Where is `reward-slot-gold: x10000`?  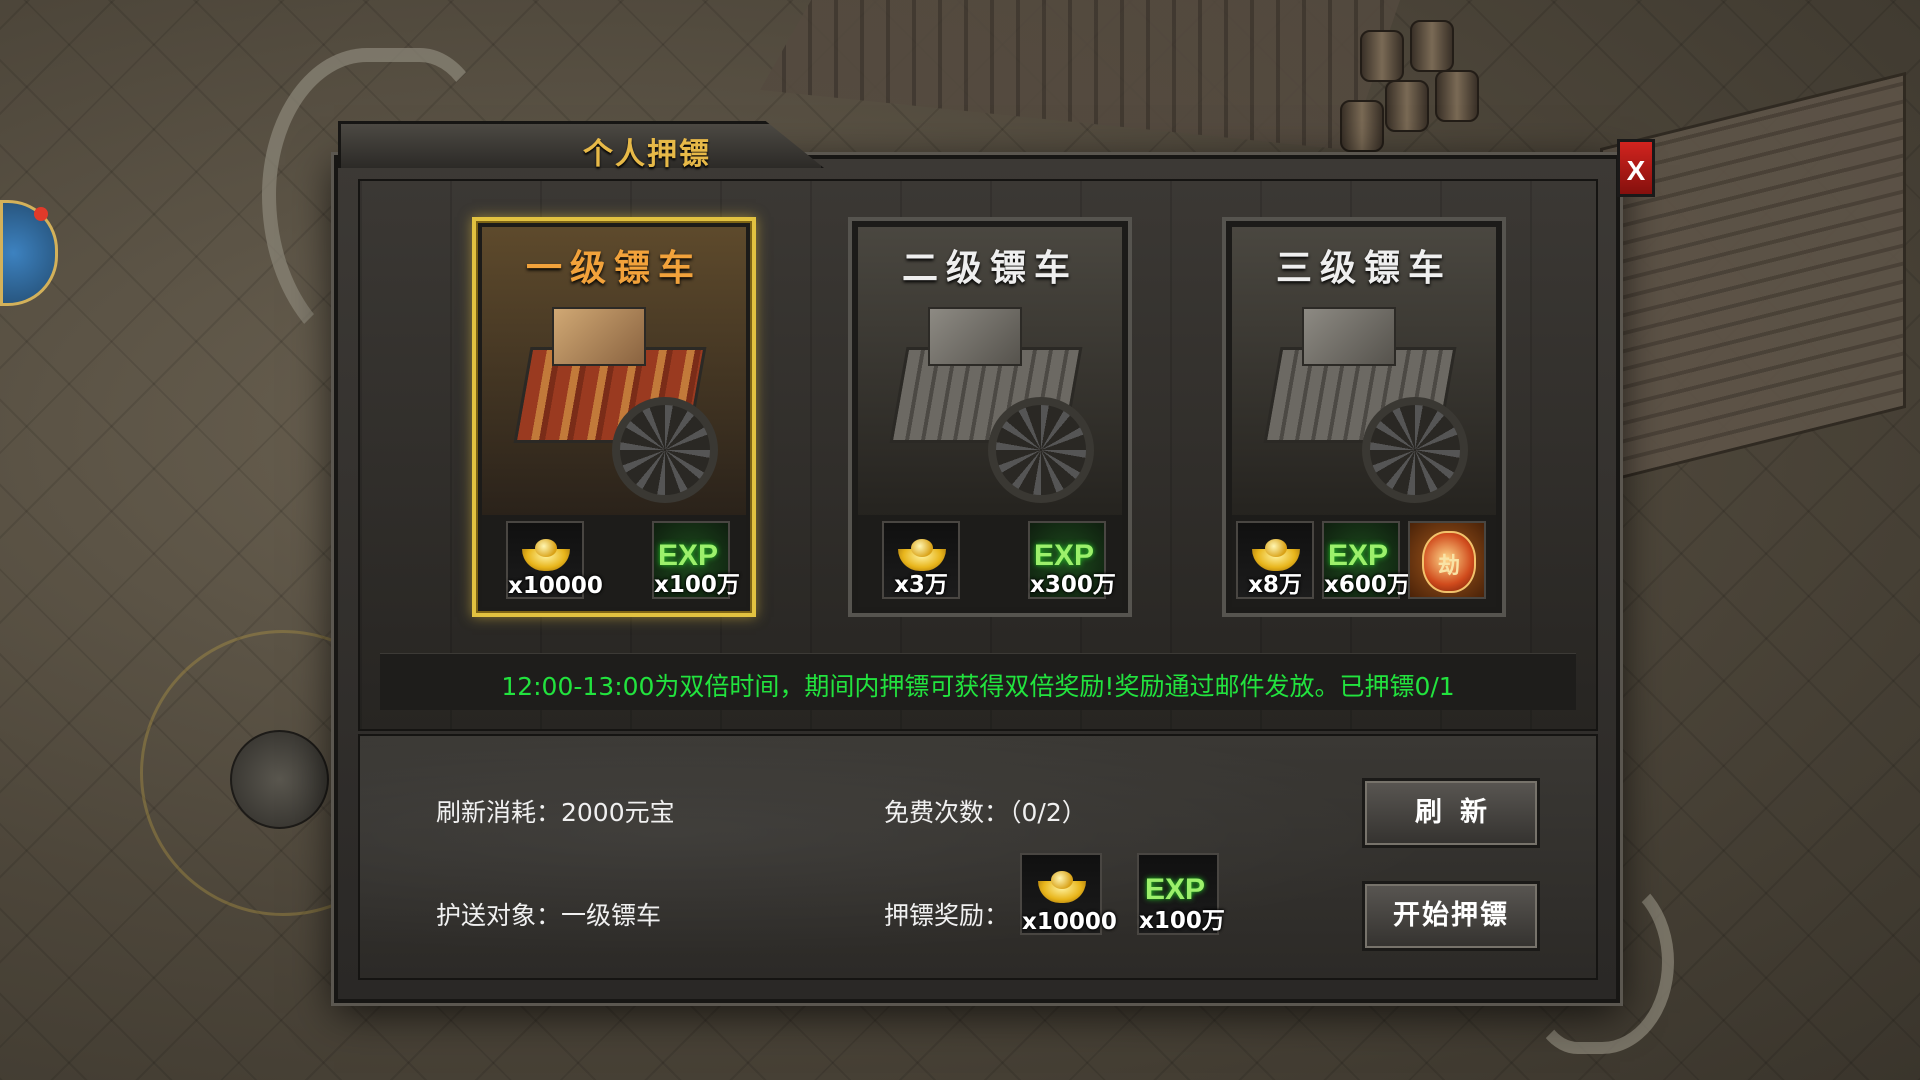
reward-slot-gold: x10000 is located at coordinates (554, 560).